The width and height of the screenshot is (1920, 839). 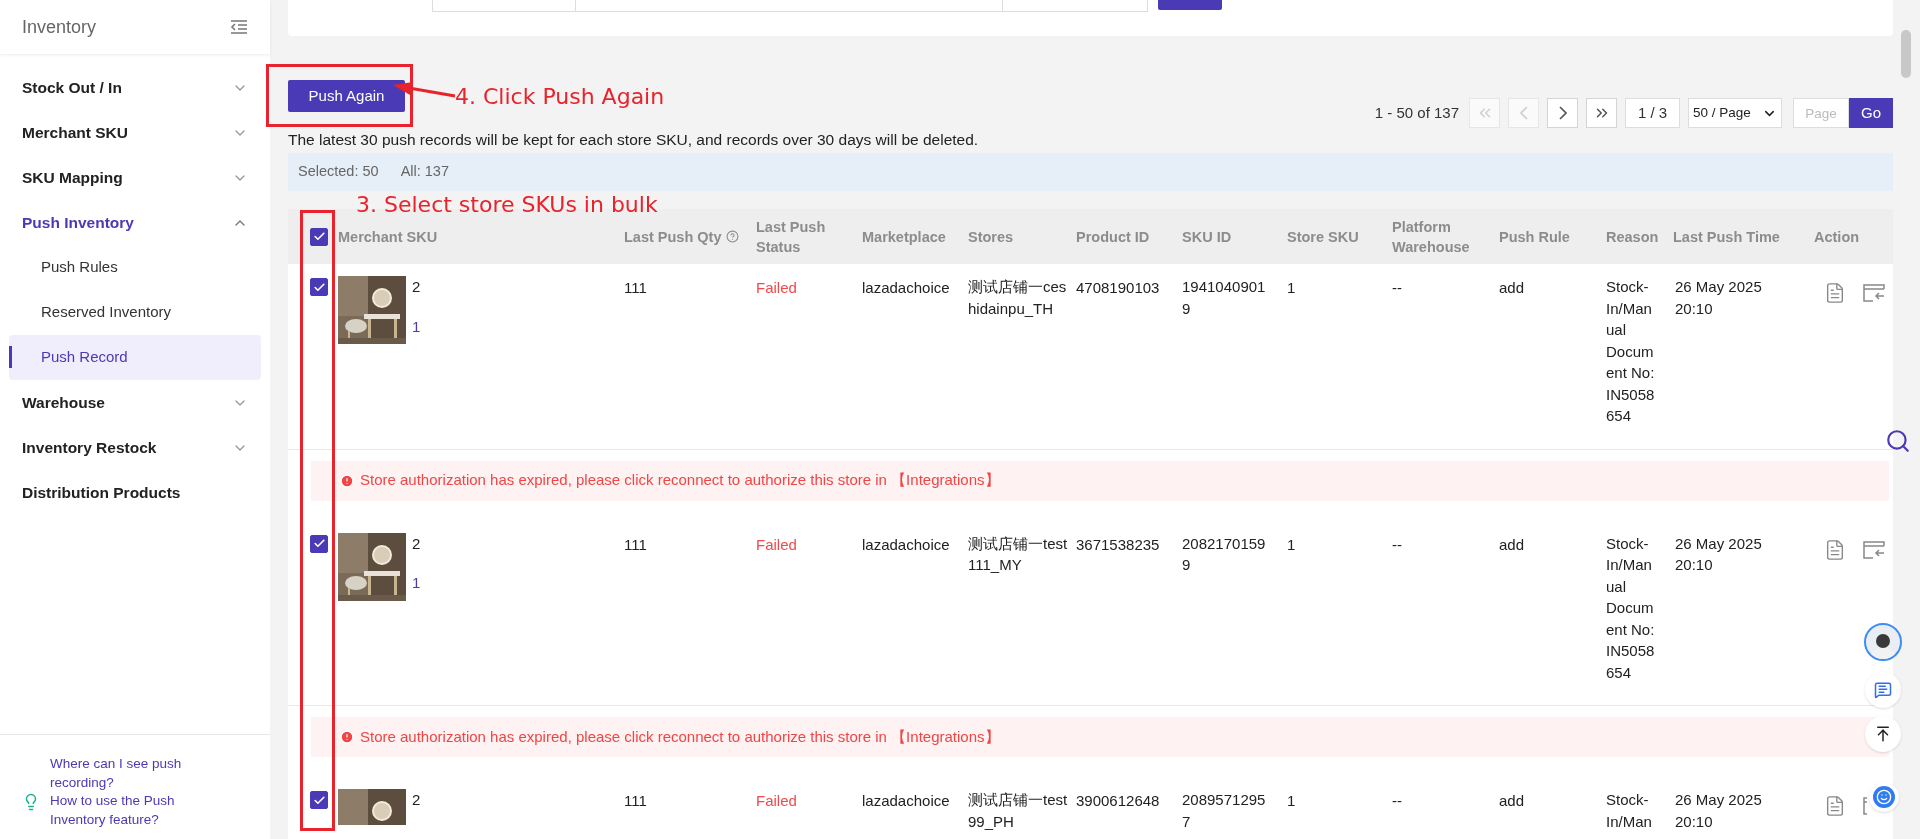 I want to click on column-header: Push Rule, so click(x=1534, y=237).